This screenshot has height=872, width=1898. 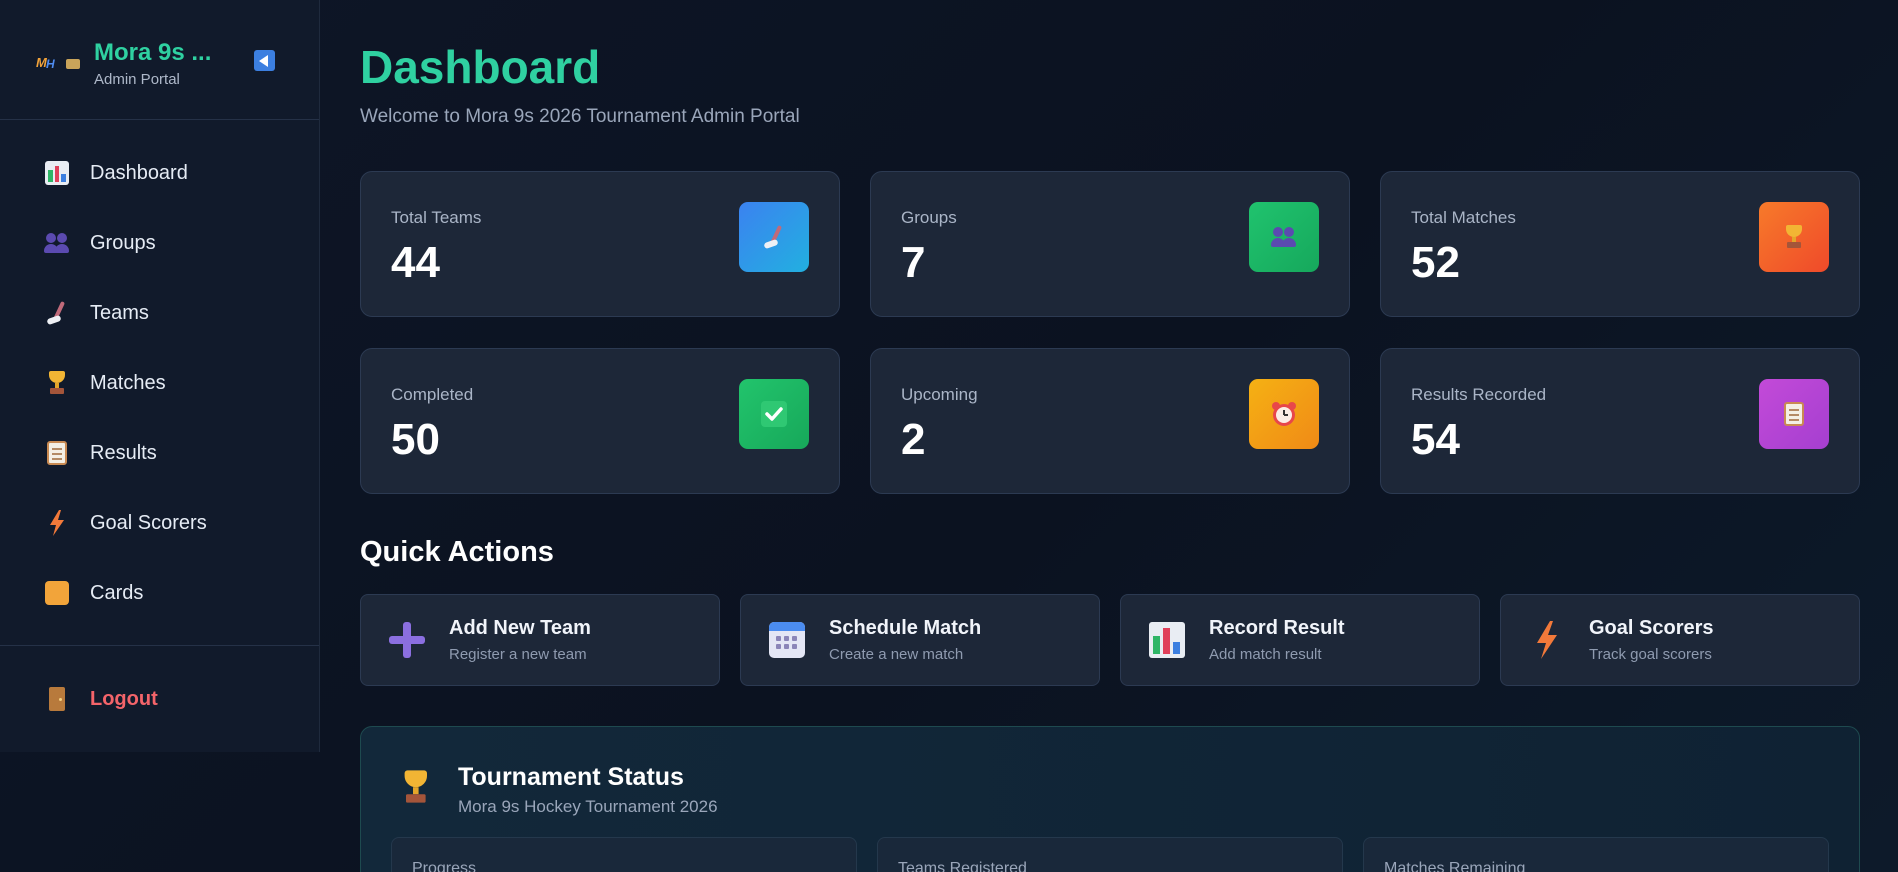 What do you see at coordinates (1110, 244) in the screenshot?
I see `stat-card-groups: Groups 7` at bounding box center [1110, 244].